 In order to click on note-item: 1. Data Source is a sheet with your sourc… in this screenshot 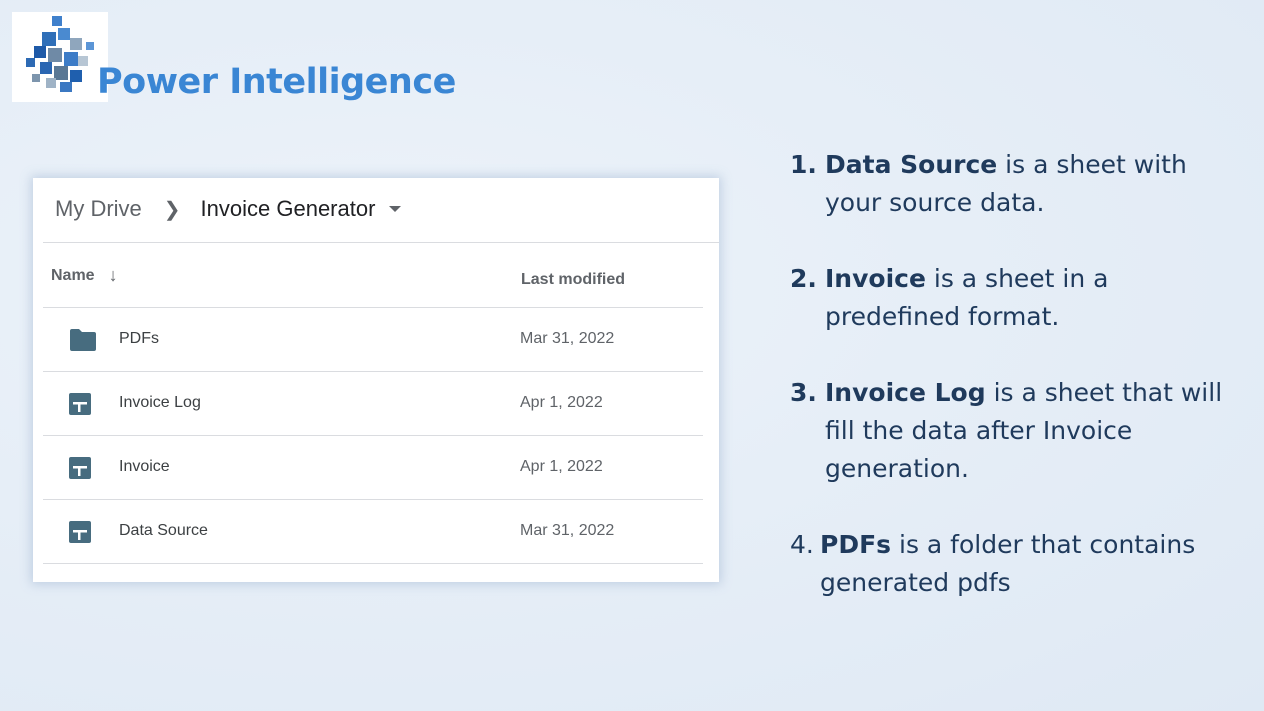, I will do `click(1020, 184)`.